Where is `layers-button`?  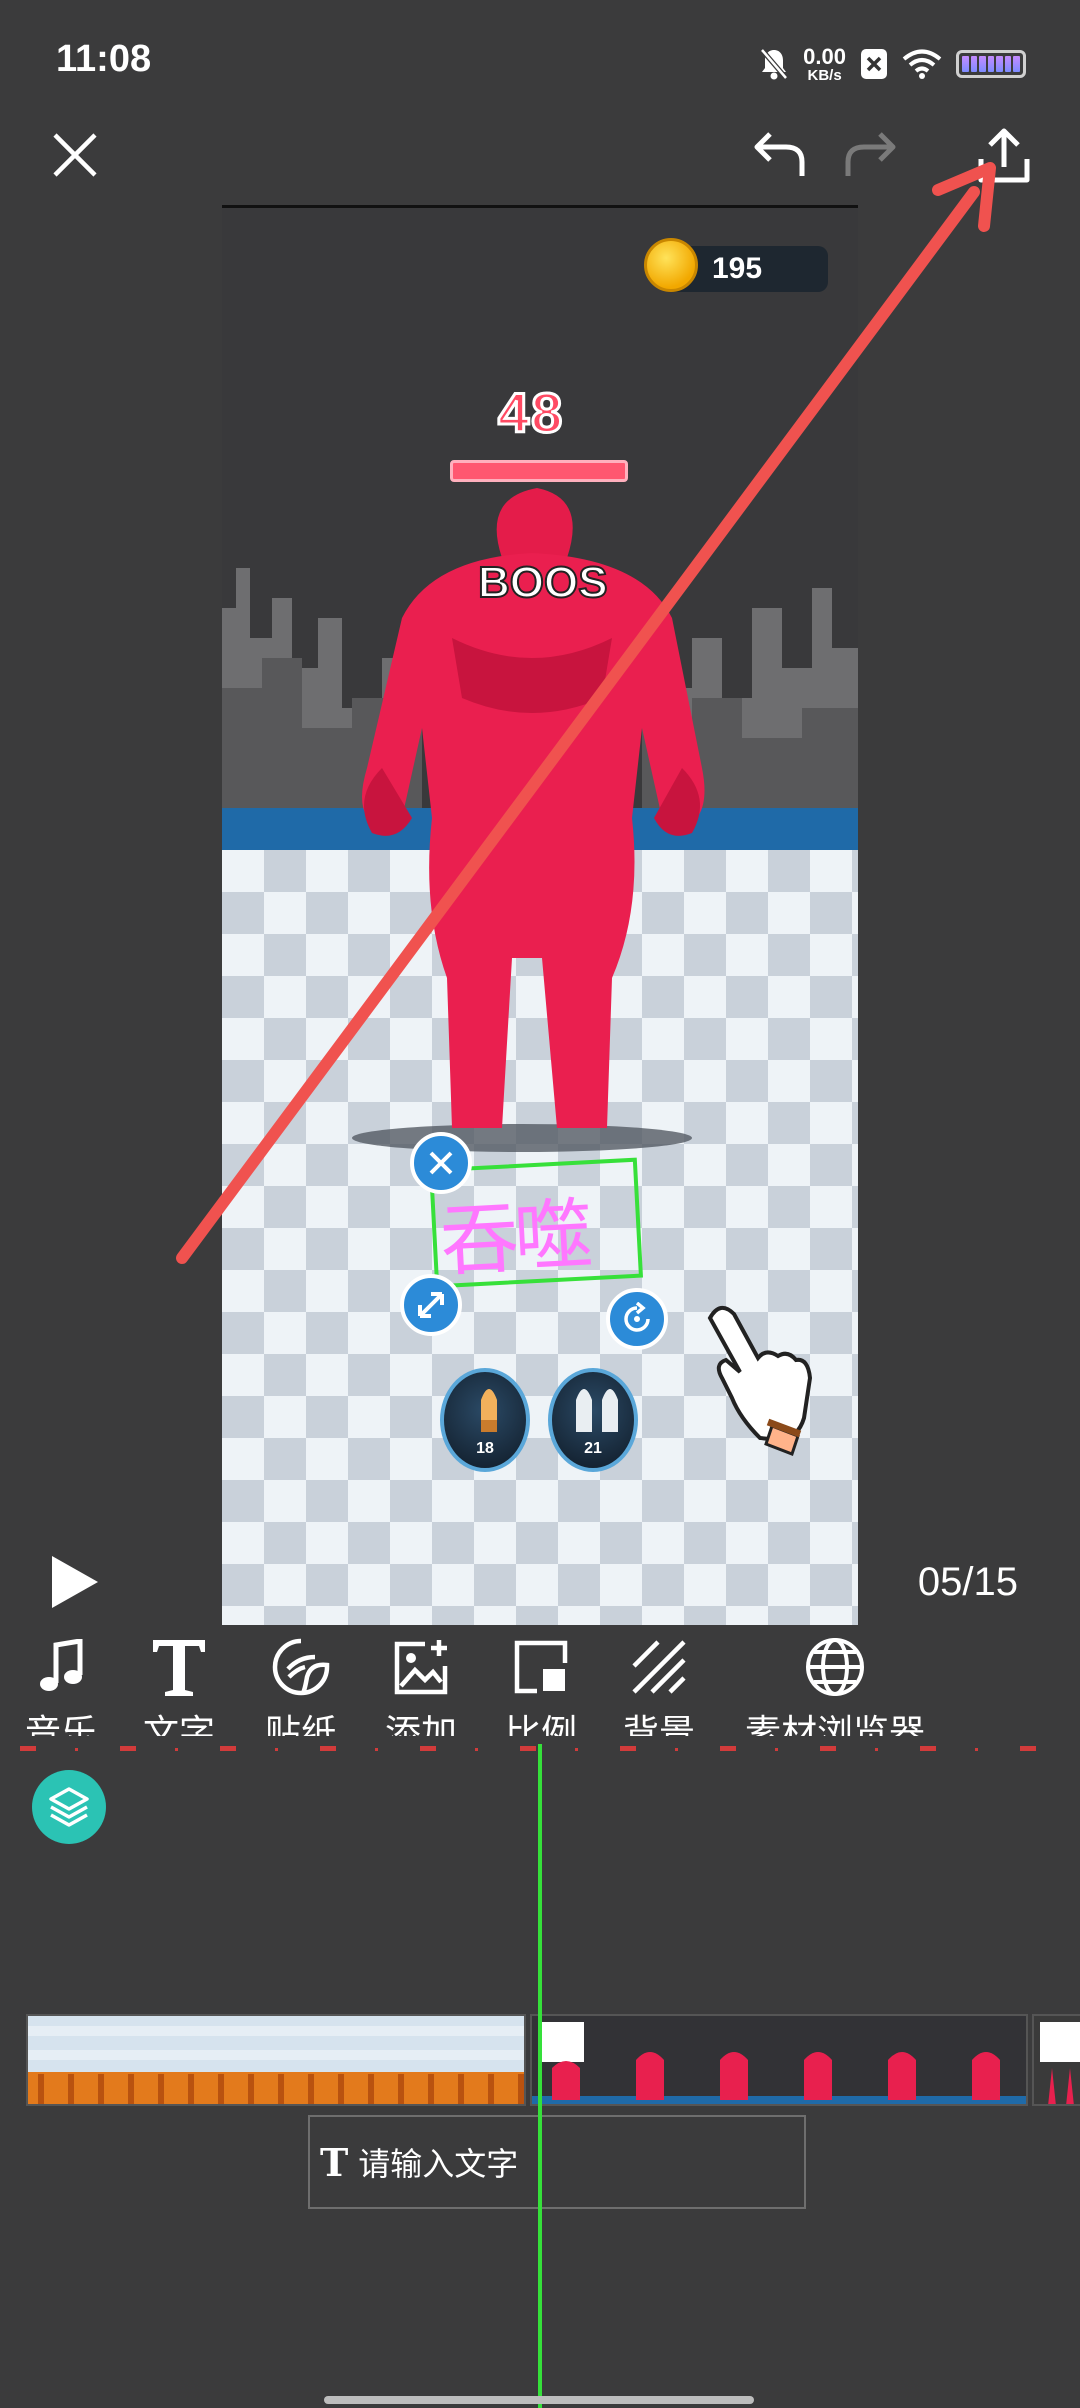 layers-button is located at coordinates (69, 1807).